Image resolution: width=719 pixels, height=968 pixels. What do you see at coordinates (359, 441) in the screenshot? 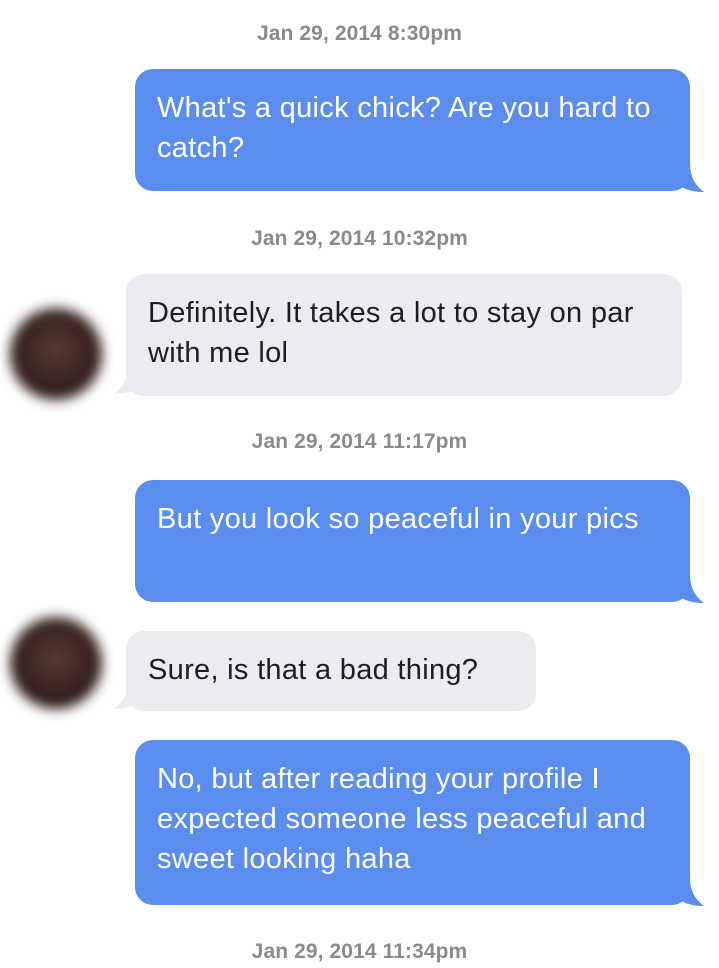
I see `timestamp: Jan 29, 2014 11:17pm` at bounding box center [359, 441].